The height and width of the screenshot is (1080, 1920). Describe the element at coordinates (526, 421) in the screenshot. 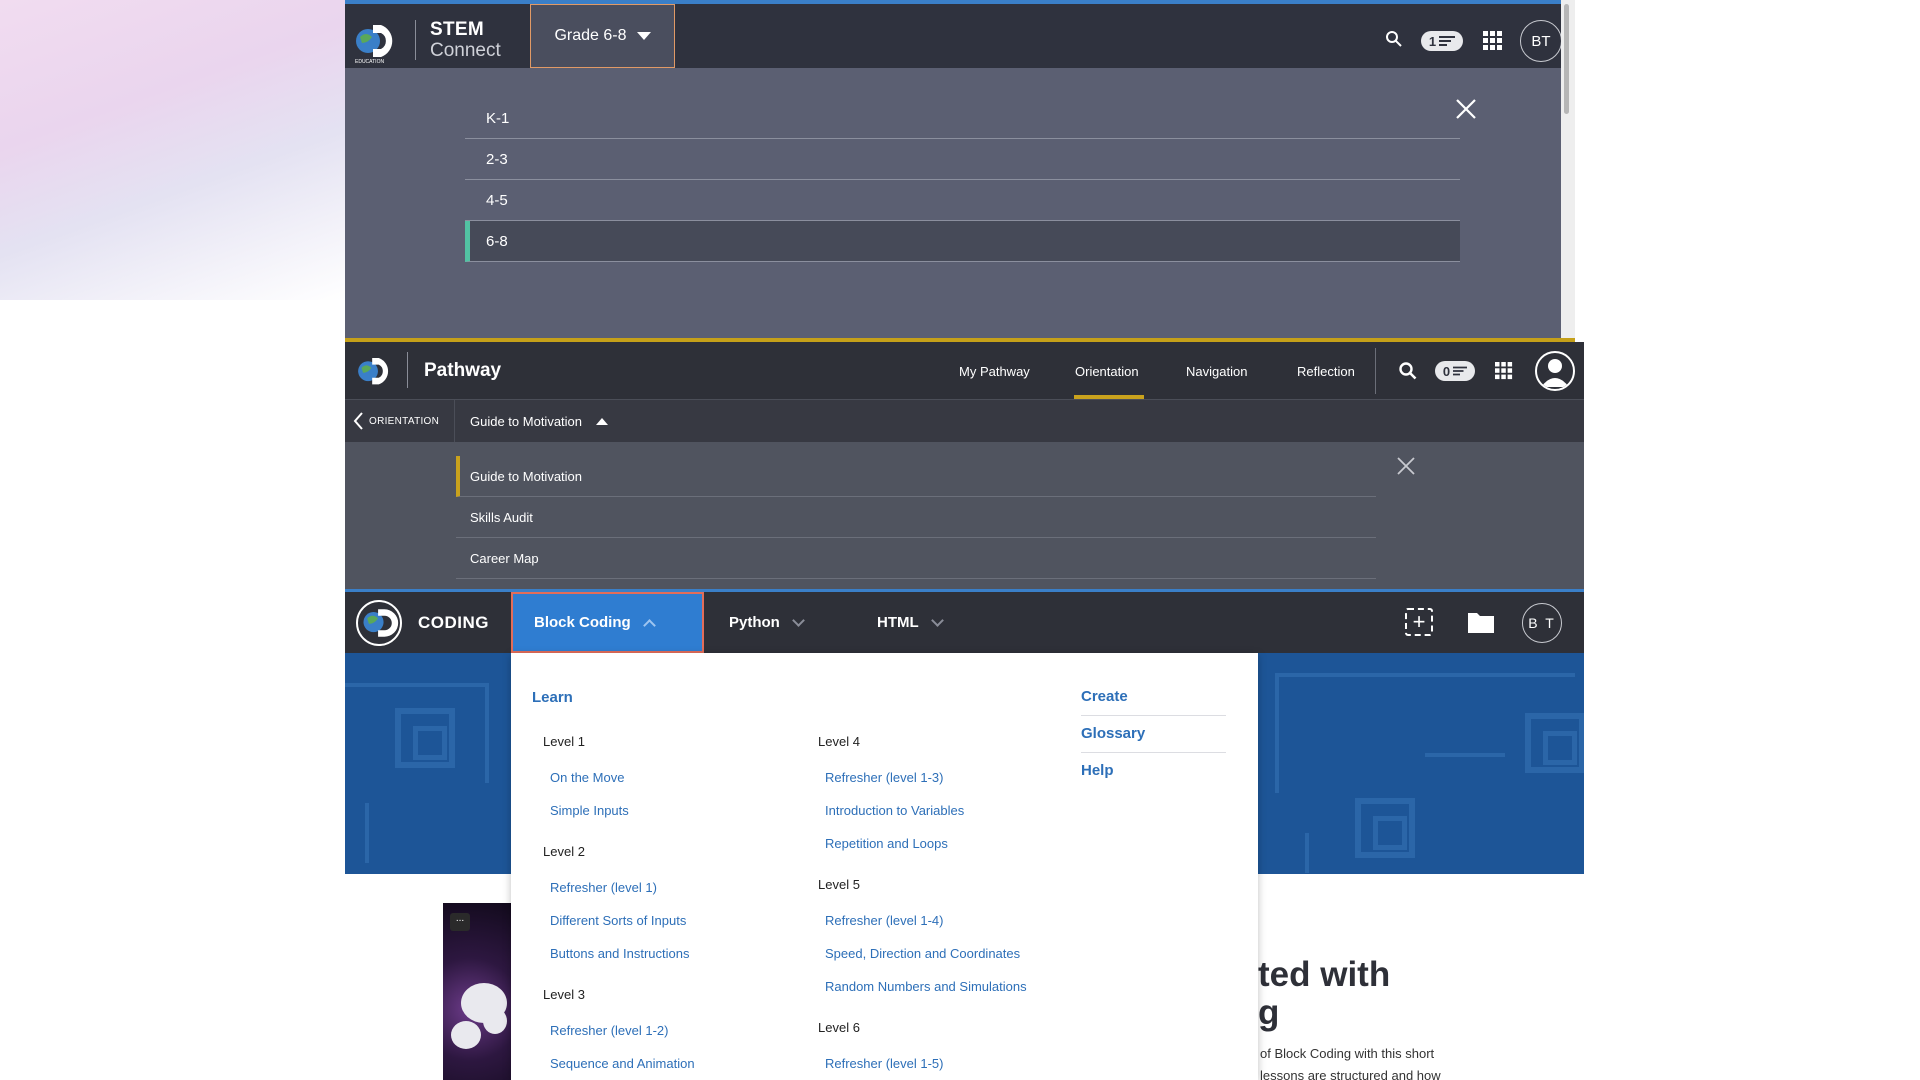

I see `lesson-dropdown-label: Guide to Motivation` at that location.